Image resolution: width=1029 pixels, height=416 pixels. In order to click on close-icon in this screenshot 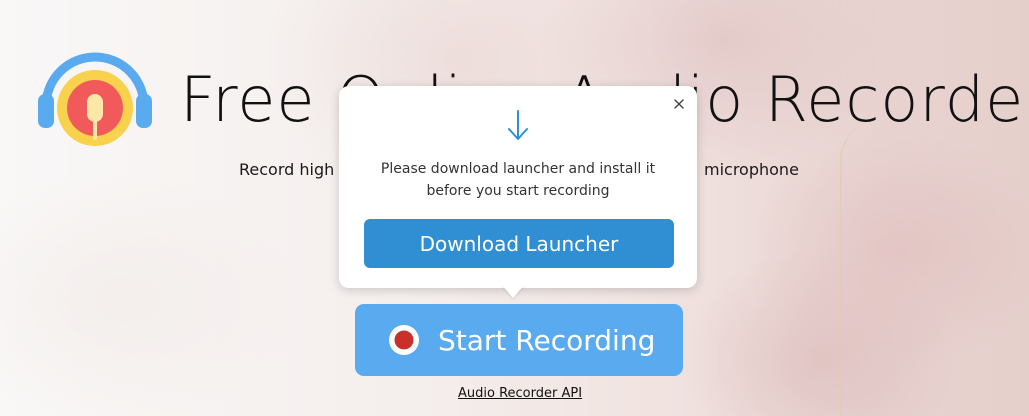, I will do `click(679, 104)`.